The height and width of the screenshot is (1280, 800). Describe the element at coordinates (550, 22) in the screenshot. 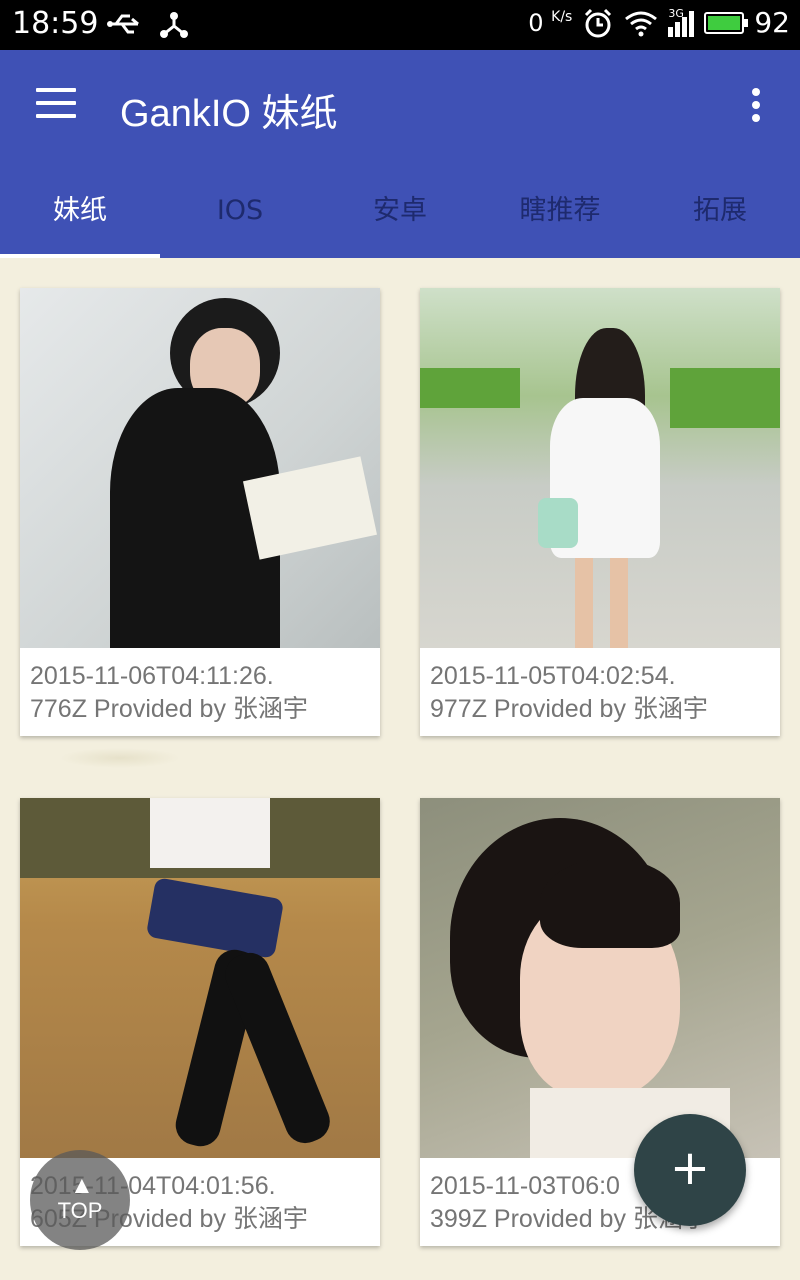

I see `network-speed: 0 K/s` at that location.